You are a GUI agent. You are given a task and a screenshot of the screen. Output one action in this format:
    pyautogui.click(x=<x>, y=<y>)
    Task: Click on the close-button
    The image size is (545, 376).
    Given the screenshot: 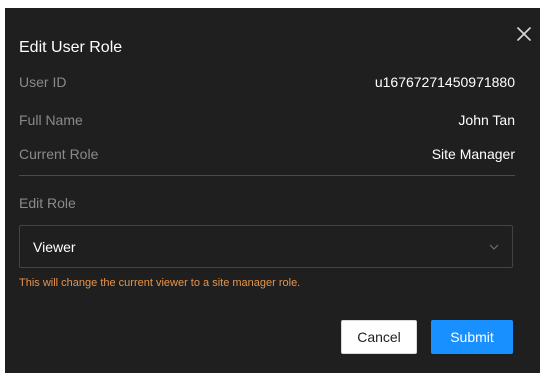 What is the action you would take?
    pyautogui.click(x=524, y=34)
    